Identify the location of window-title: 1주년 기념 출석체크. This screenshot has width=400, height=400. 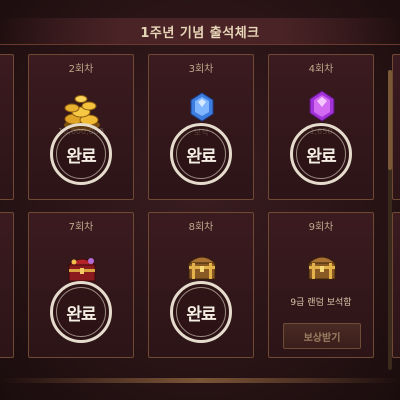
(200, 33).